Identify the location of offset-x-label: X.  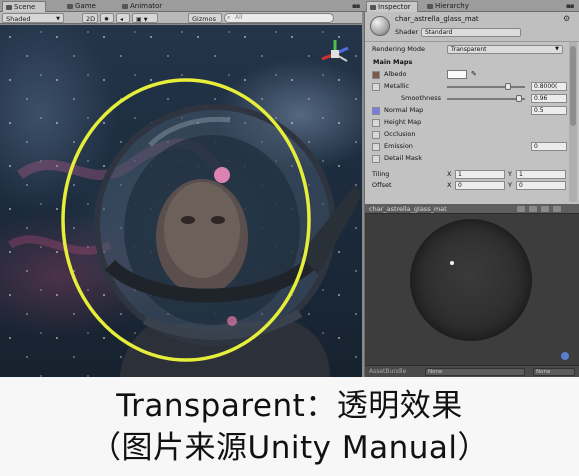
(449, 185).